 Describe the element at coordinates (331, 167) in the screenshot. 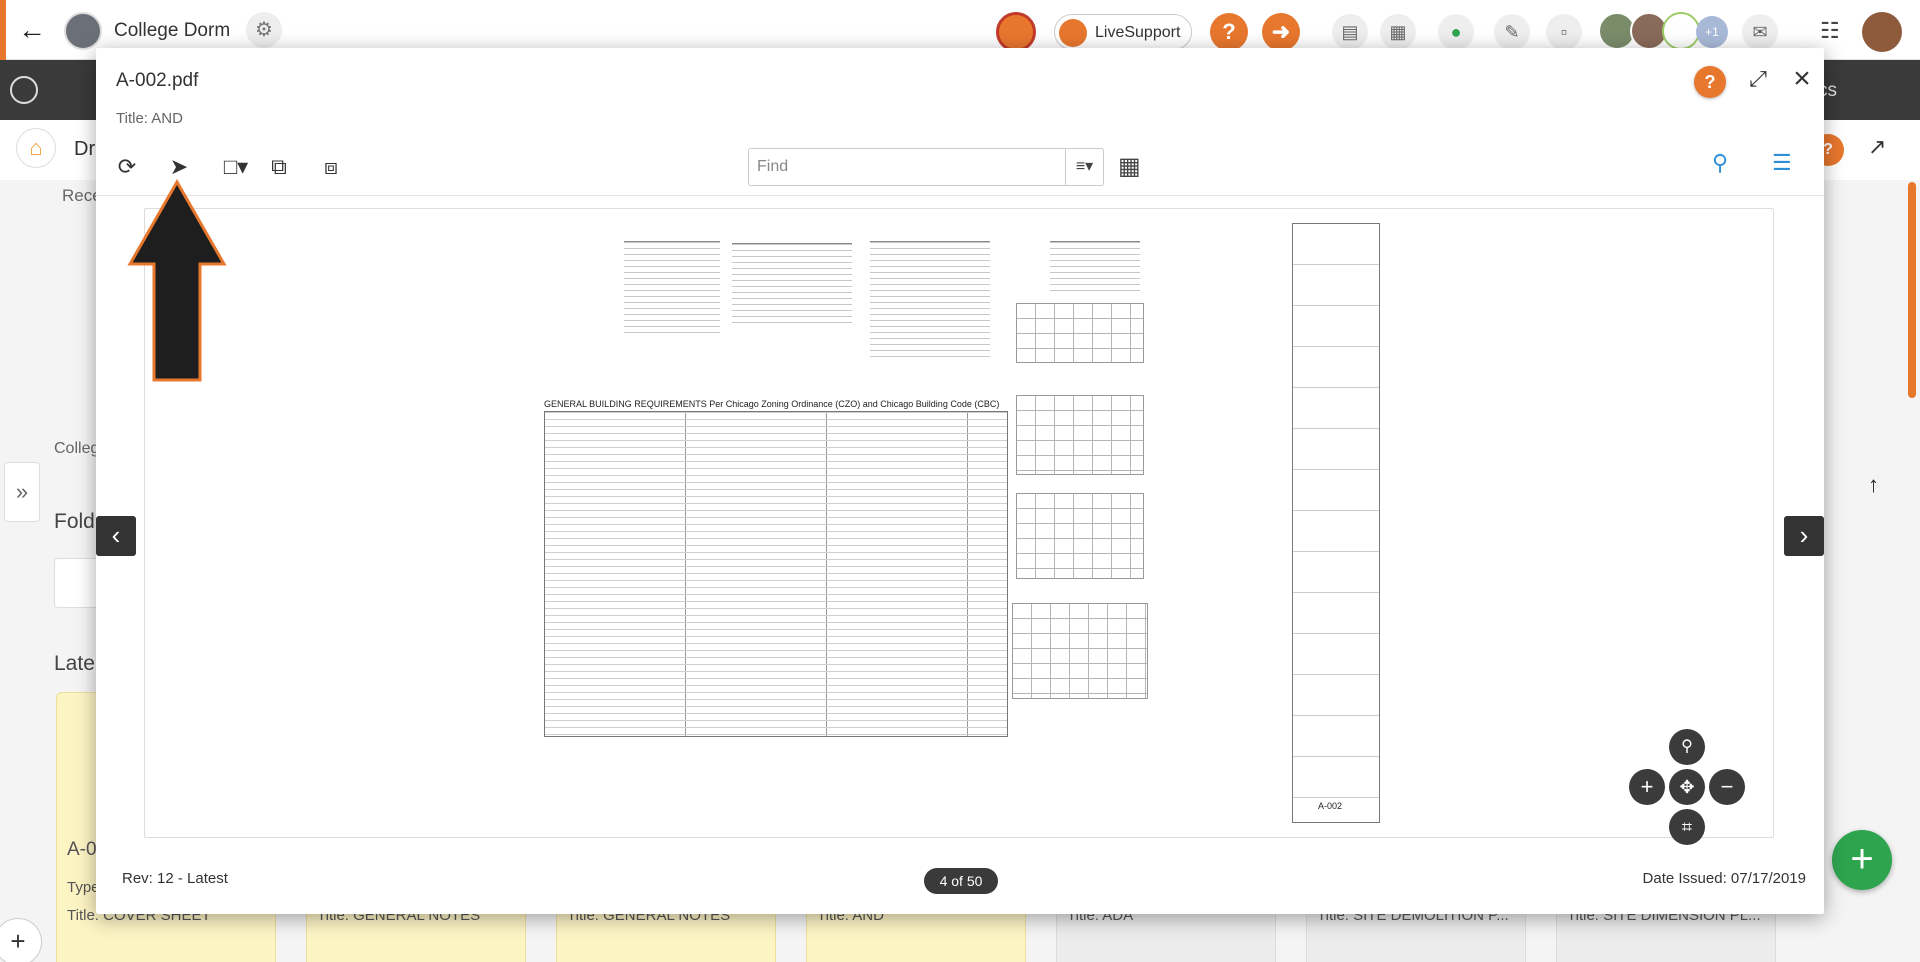

I see `overlay-icon: ⧈` at that location.